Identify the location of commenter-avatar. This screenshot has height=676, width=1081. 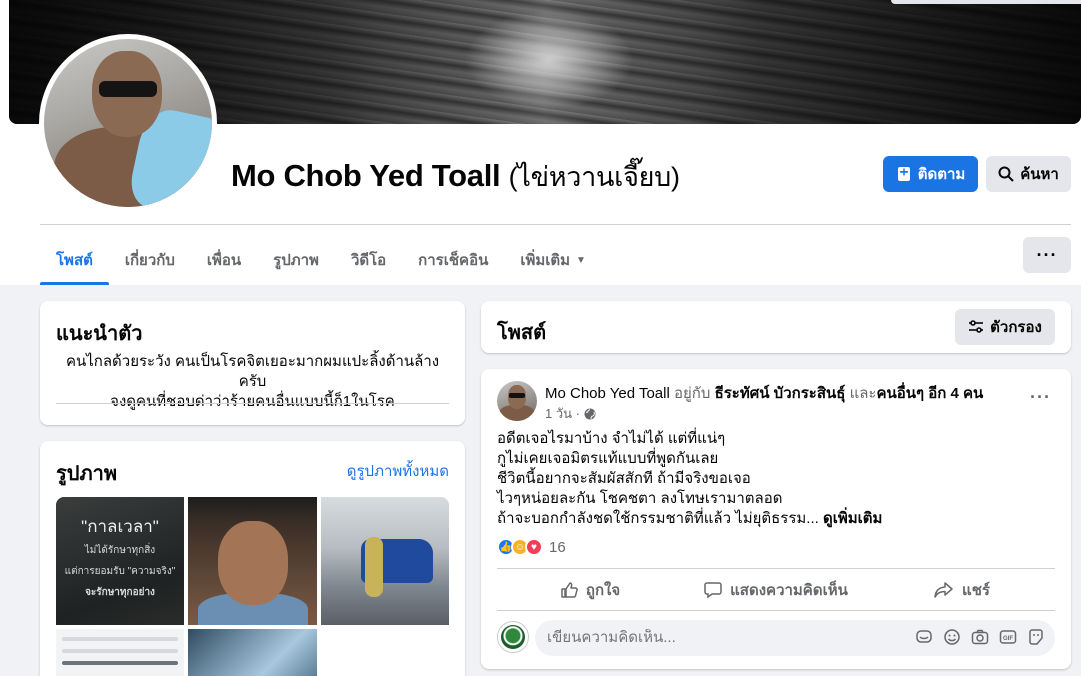
(513, 637).